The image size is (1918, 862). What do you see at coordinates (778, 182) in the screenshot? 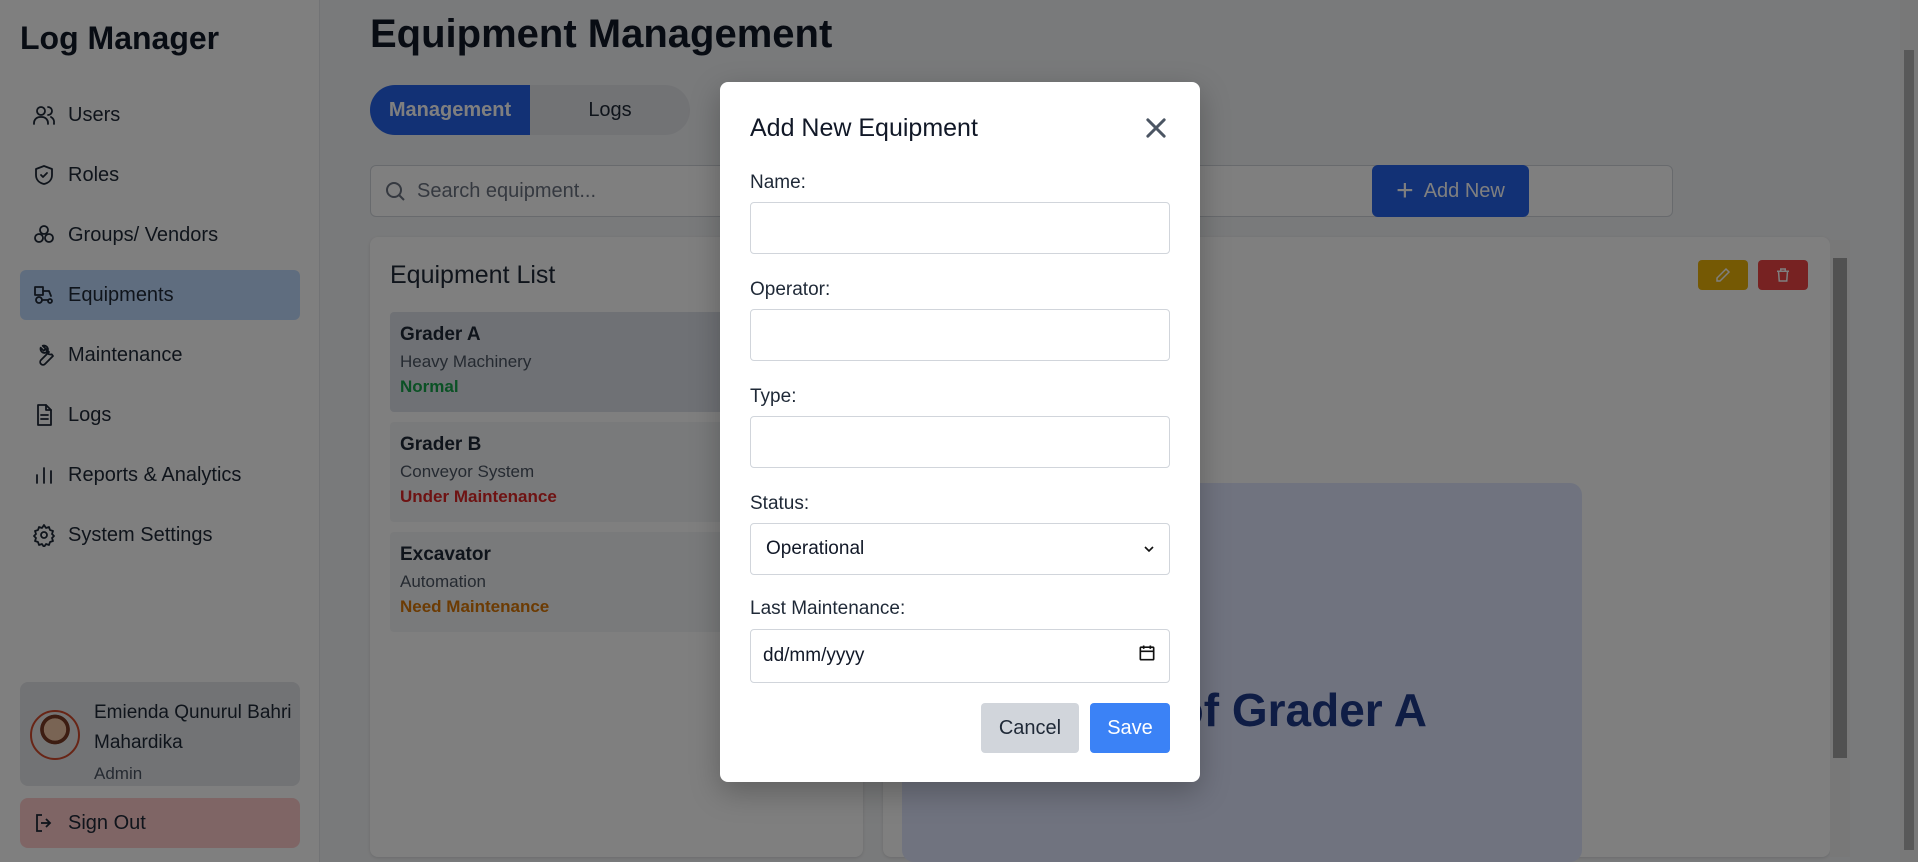
I see `name-label: Name:` at bounding box center [778, 182].